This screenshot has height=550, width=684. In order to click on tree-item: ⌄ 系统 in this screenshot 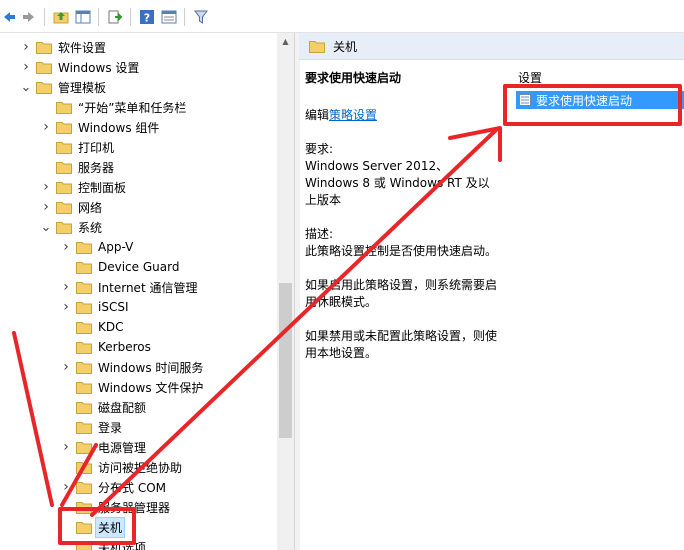, I will do `click(72, 227)`.